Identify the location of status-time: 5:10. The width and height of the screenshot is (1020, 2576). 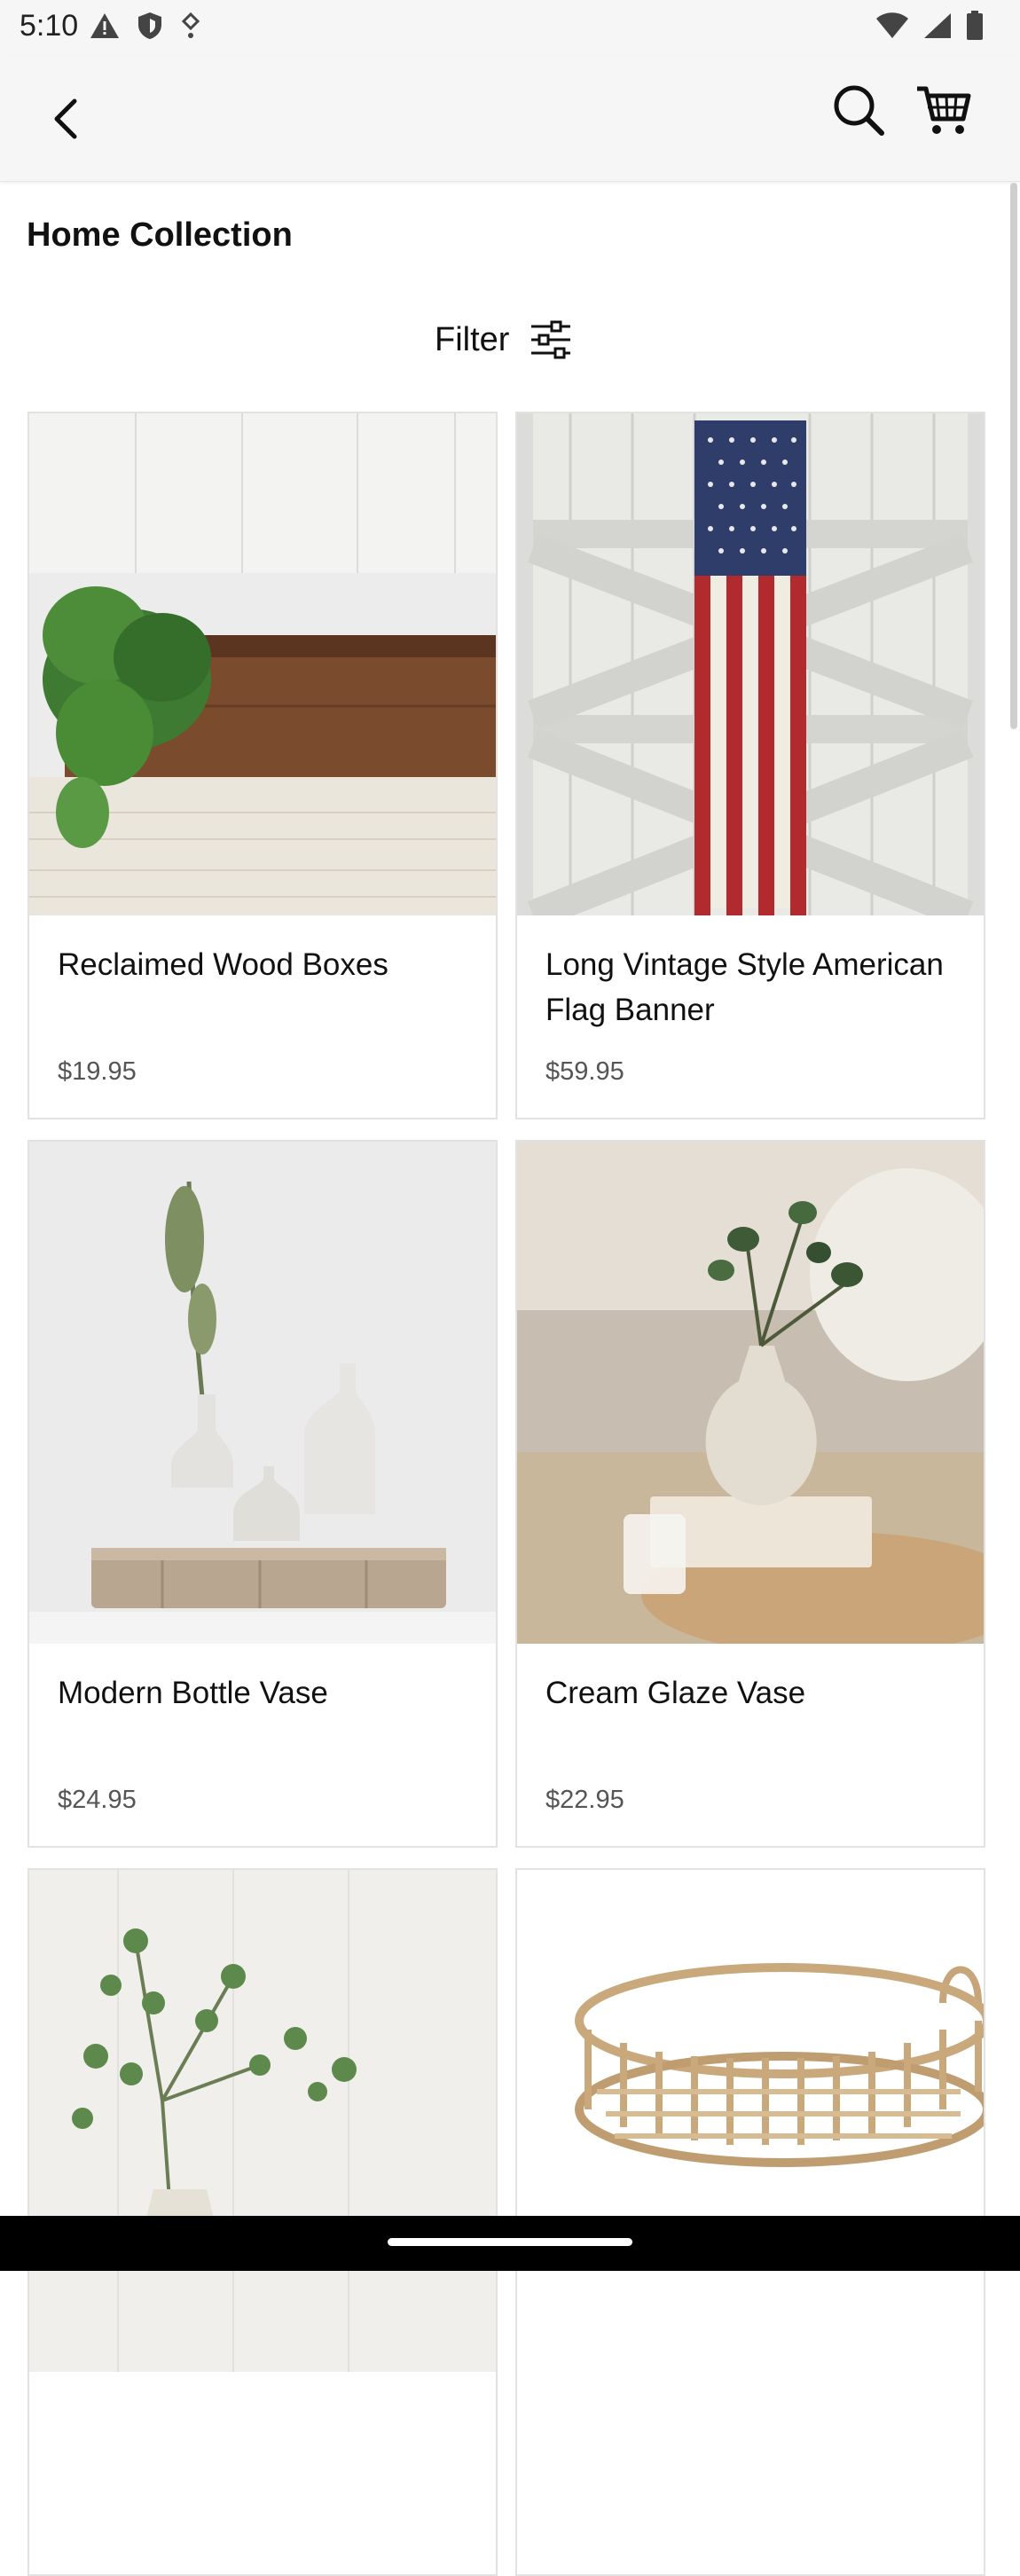
(49, 26).